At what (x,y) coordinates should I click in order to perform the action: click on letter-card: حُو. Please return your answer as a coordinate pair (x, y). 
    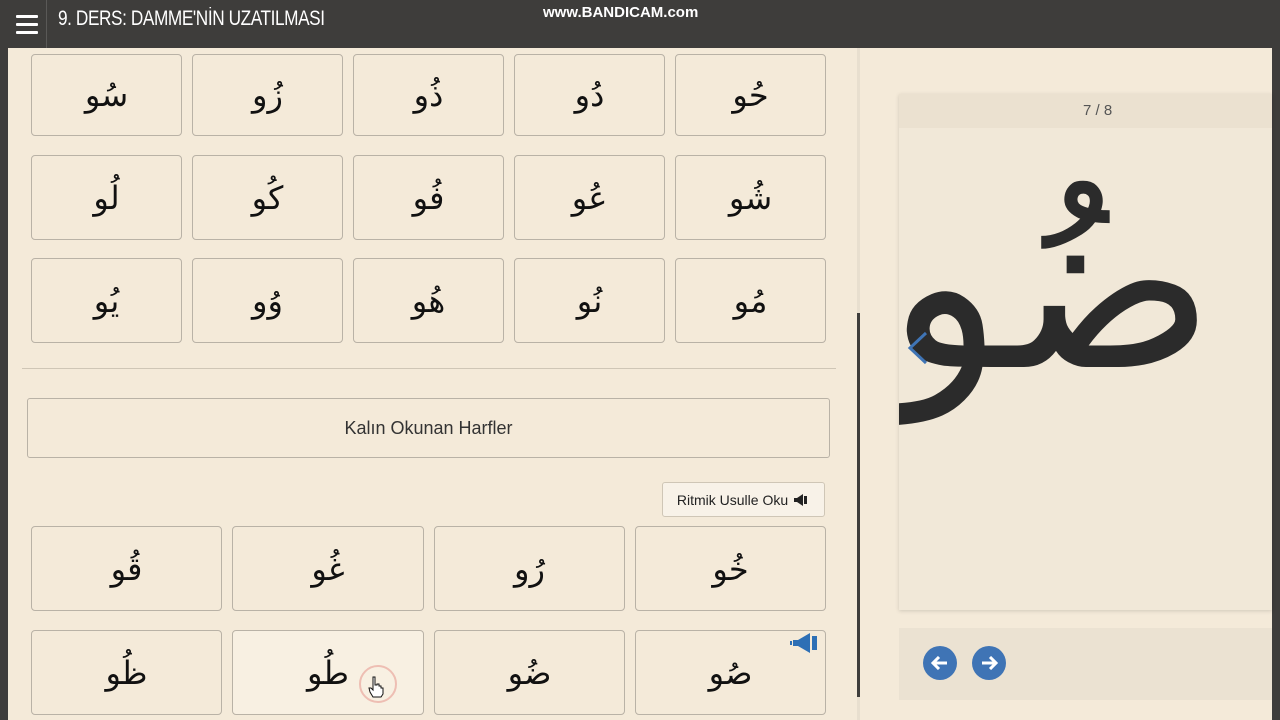
    Looking at the image, I should click on (750, 95).